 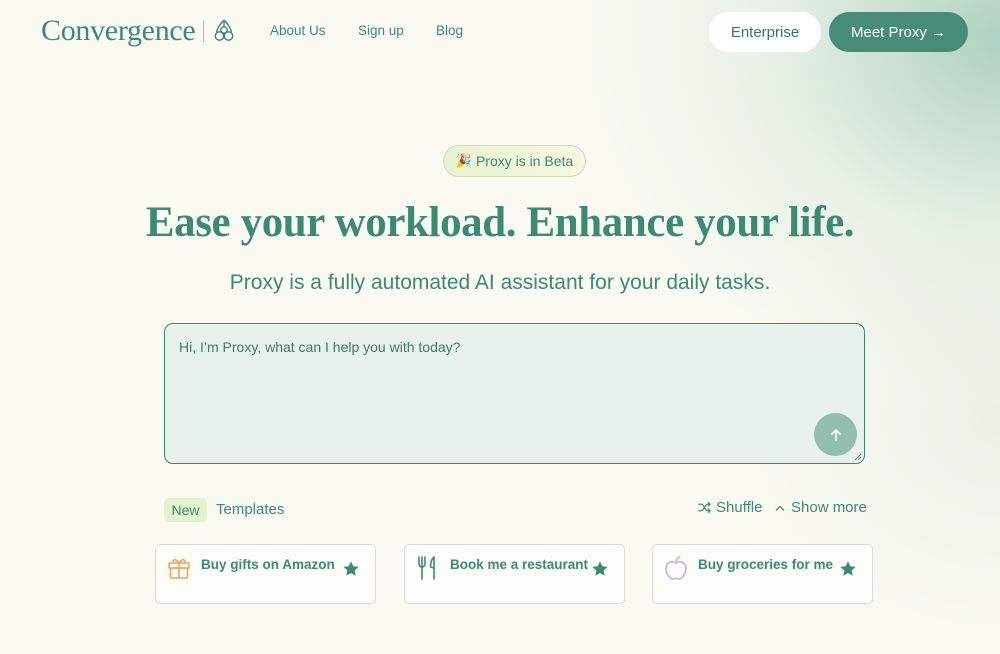 I want to click on template-card-label: Book me a restaurant, so click(x=519, y=564).